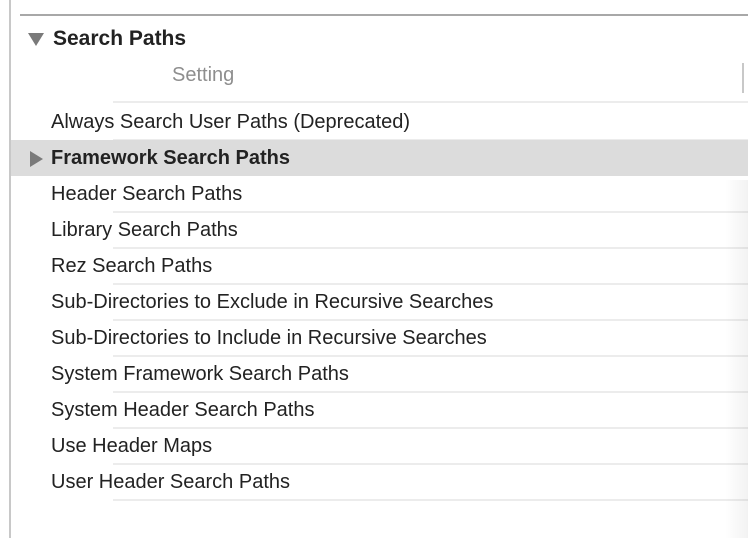 This screenshot has width=748, height=538. Describe the element at coordinates (379, 374) in the screenshot. I see `table-row: System Framework Search Paths` at that location.